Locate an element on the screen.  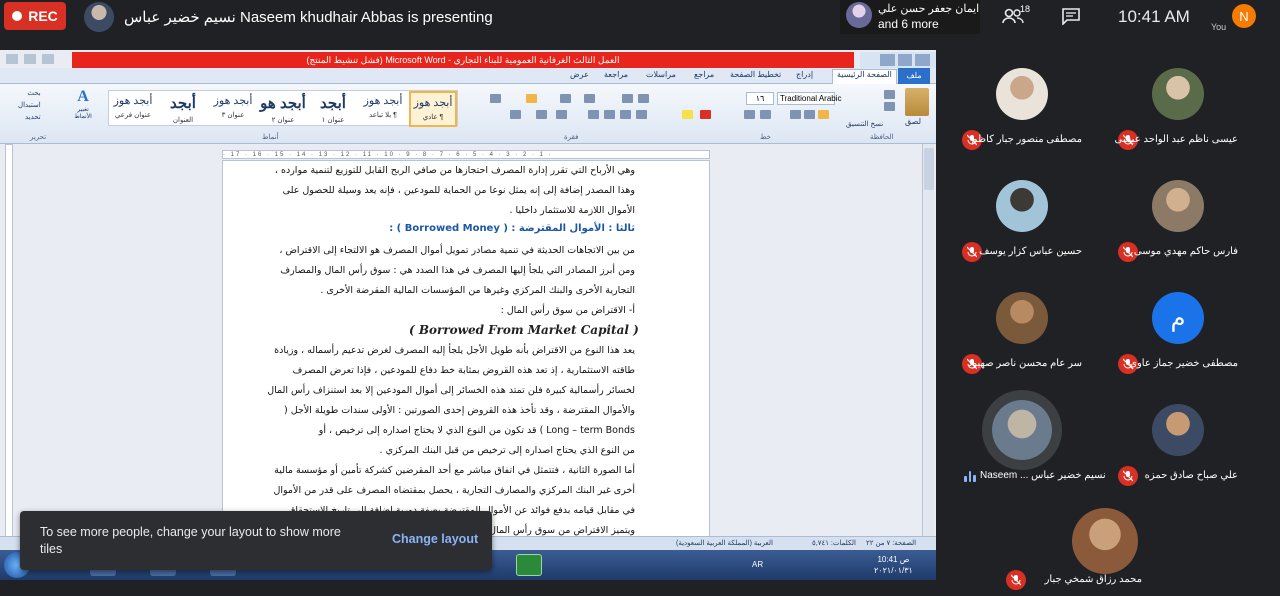
status-words: الكلمات: ٥,٧٤١ is located at coordinates (834, 543).